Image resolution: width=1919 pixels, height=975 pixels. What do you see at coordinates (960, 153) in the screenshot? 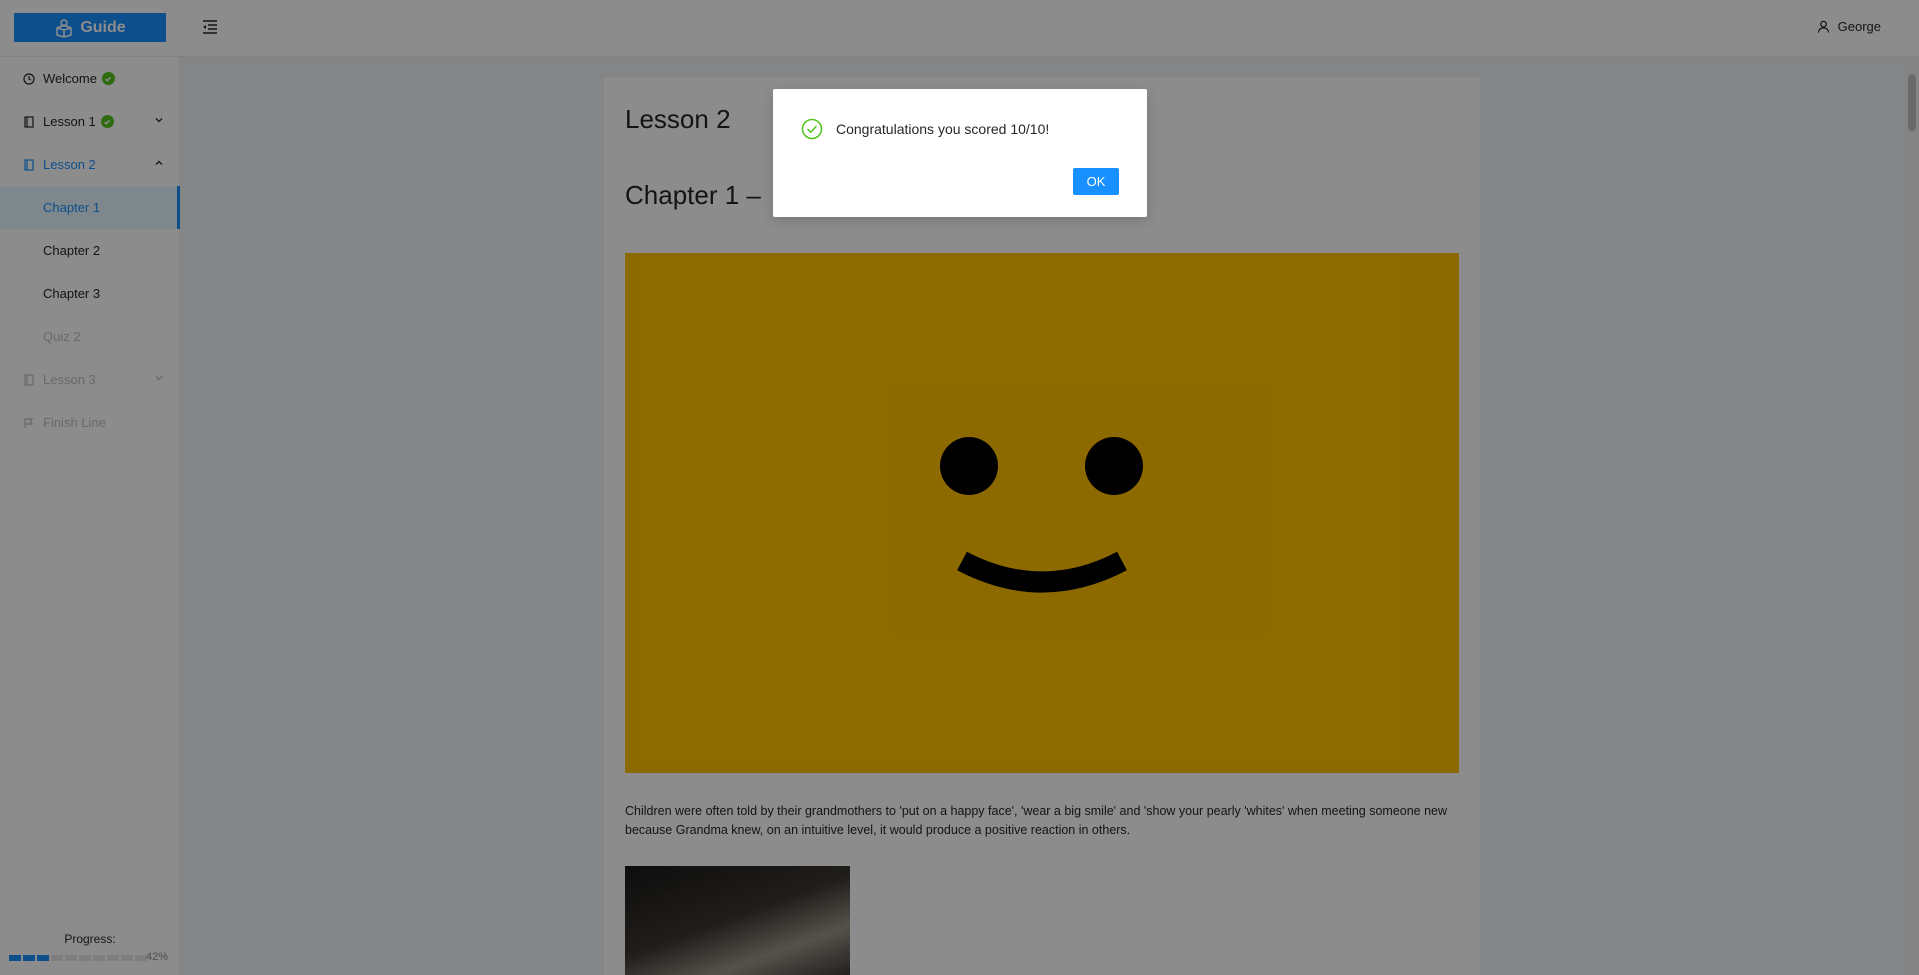
I see `success-modal: Congratulations you scored 10/10! OK` at bounding box center [960, 153].